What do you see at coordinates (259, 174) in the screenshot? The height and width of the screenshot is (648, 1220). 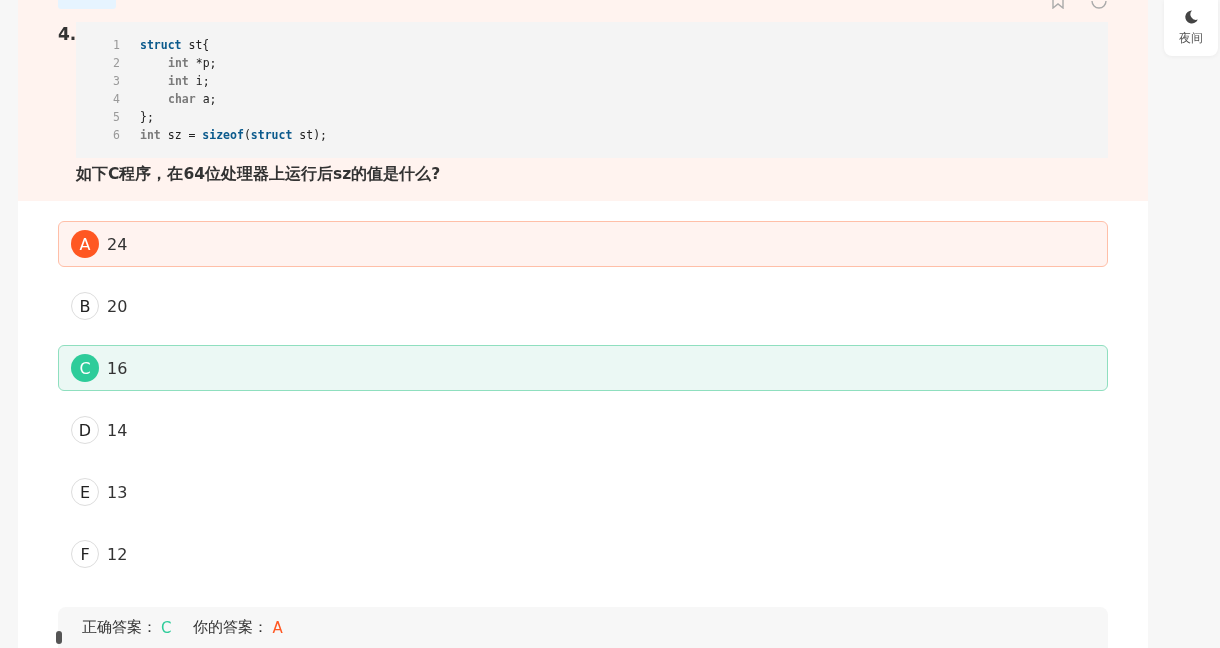 I see `question-text: 如下C程序，在64位处理器上运行后sz的值是什么?` at bounding box center [259, 174].